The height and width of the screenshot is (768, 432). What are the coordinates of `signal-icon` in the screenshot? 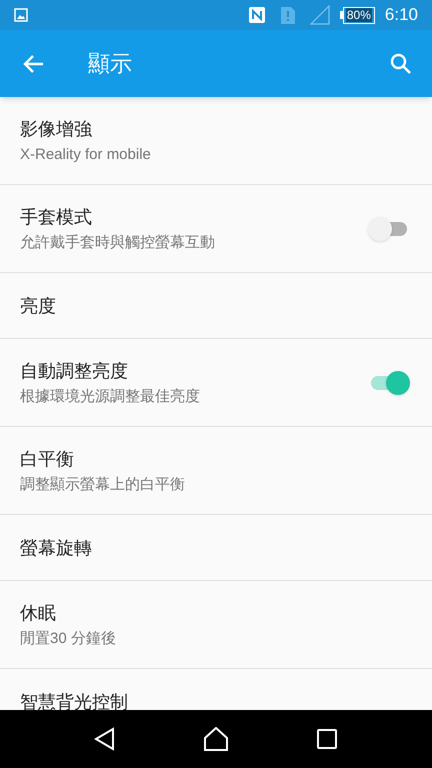 It's located at (320, 15).